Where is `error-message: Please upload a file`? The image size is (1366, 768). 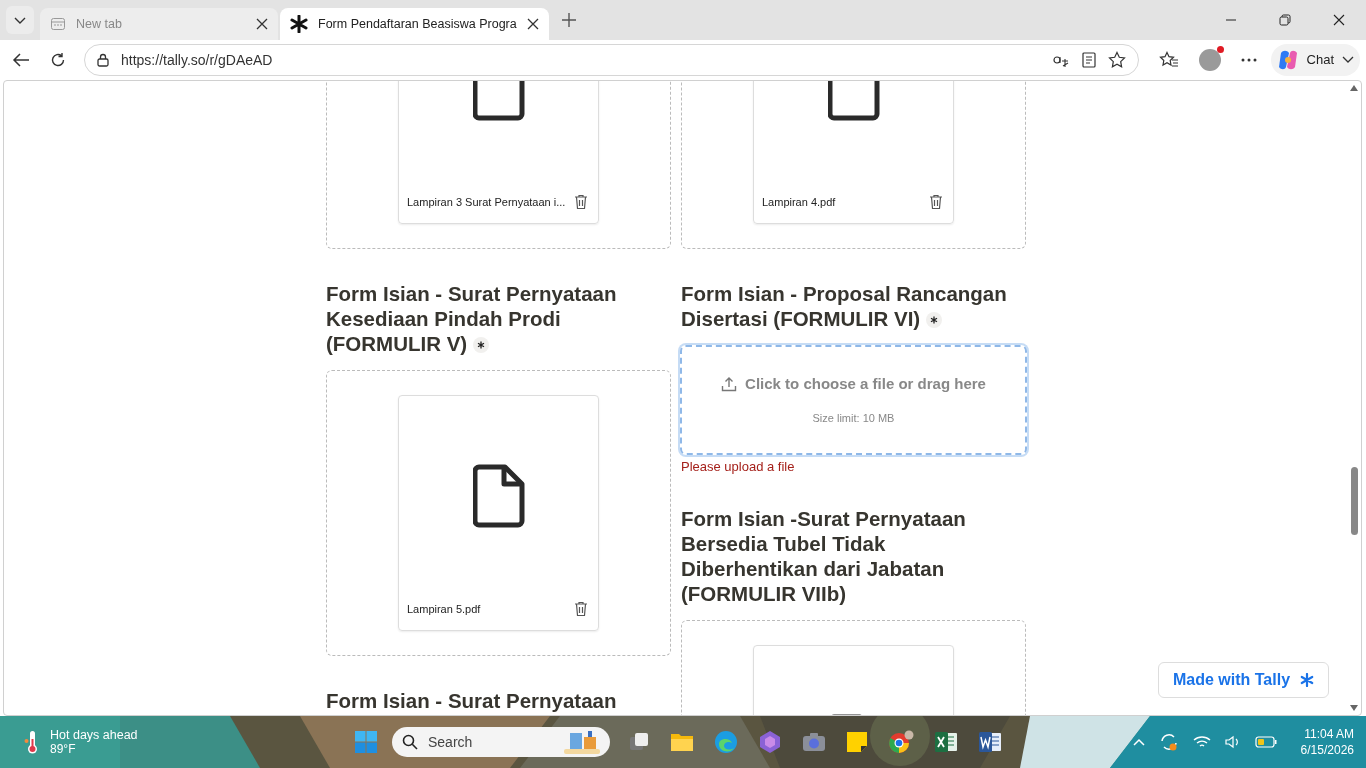 error-message: Please upload a file is located at coordinates (738, 466).